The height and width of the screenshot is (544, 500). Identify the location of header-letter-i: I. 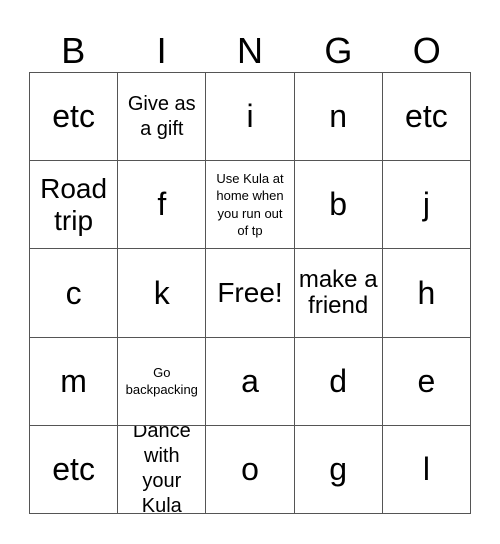
(161, 50).